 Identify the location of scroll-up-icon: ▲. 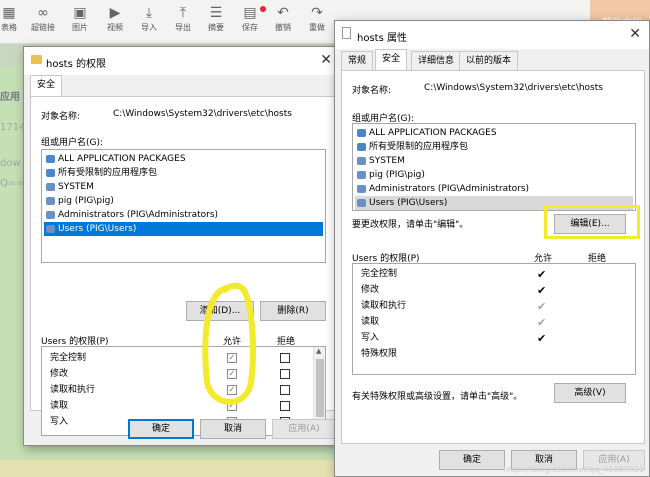
(318, 351).